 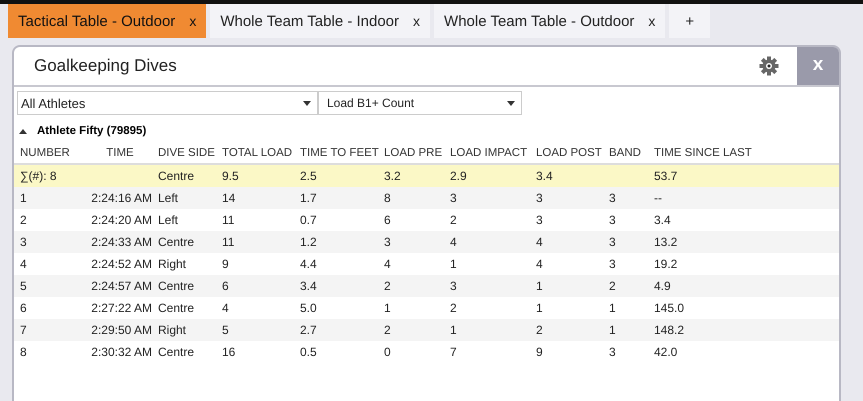 I want to click on column-header: LOAD PRE, so click(x=417, y=153).